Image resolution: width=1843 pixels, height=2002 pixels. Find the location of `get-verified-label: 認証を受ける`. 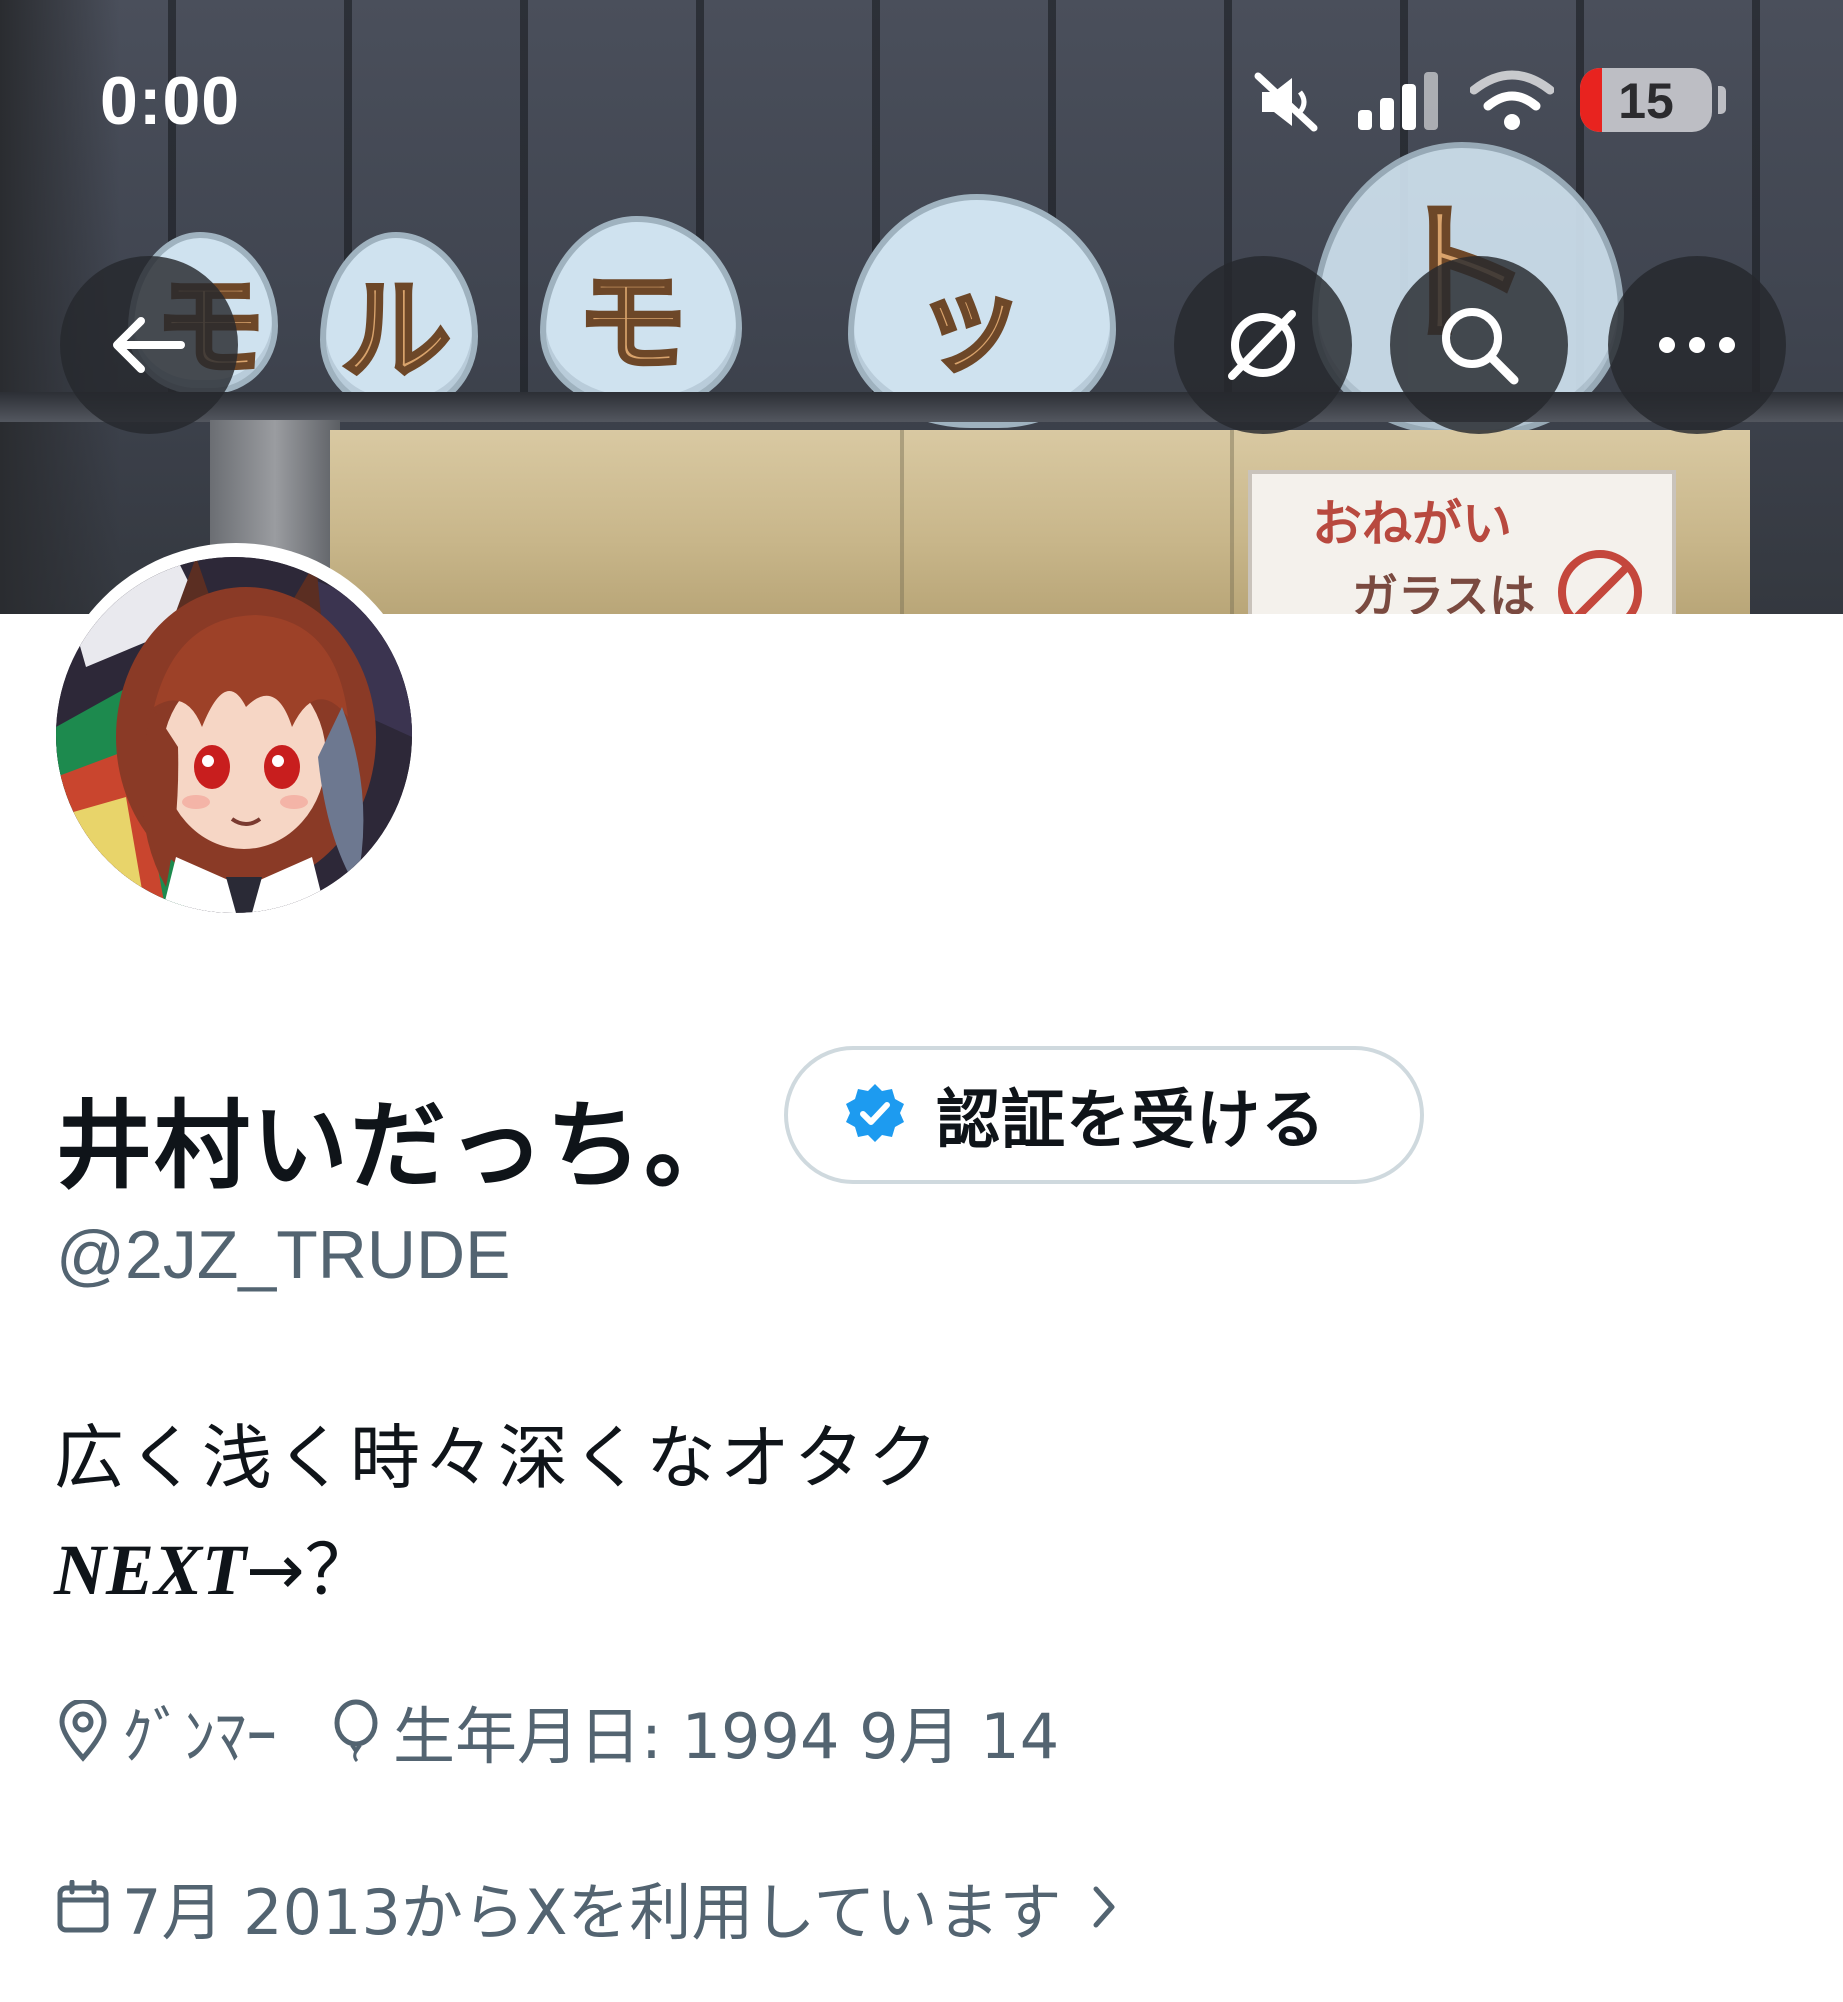

get-verified-label: 認証を受ける is located at coordinates (1131, 1121).